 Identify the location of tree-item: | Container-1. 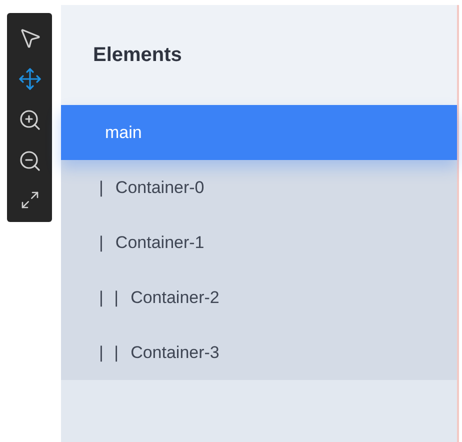
(259, 242).